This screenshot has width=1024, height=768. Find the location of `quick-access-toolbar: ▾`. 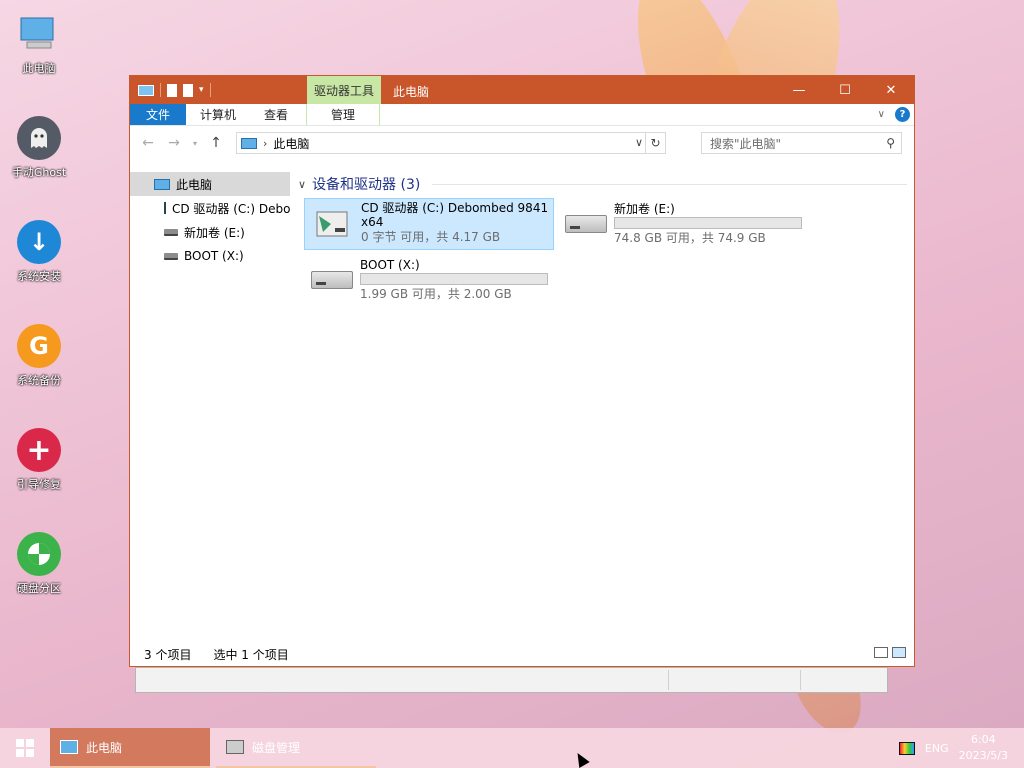

quick-access-toolbar: ▾ is located at coordinates (216, 90).